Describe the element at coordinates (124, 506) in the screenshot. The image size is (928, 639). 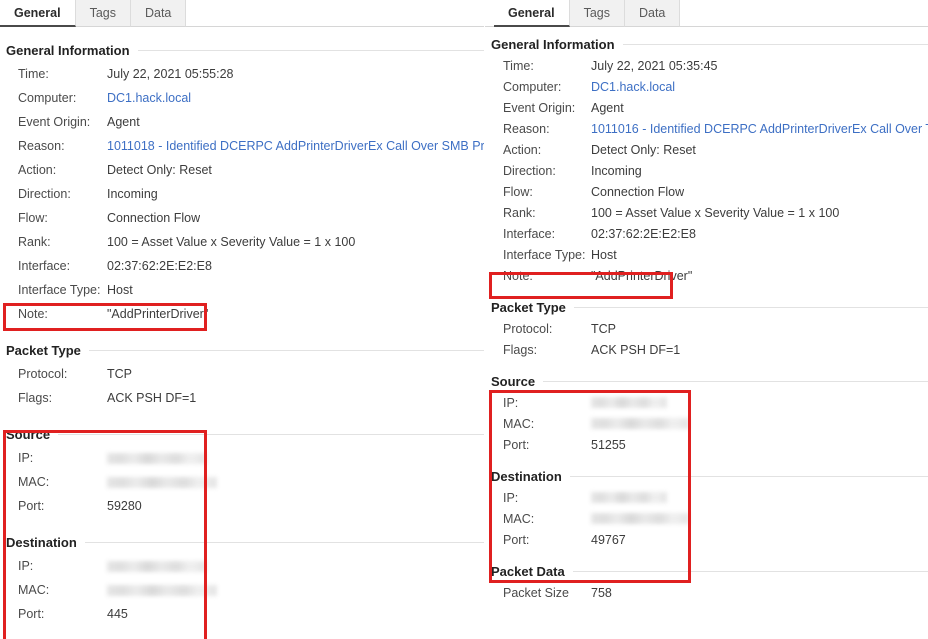
I see `row-value: 59280` at that location.